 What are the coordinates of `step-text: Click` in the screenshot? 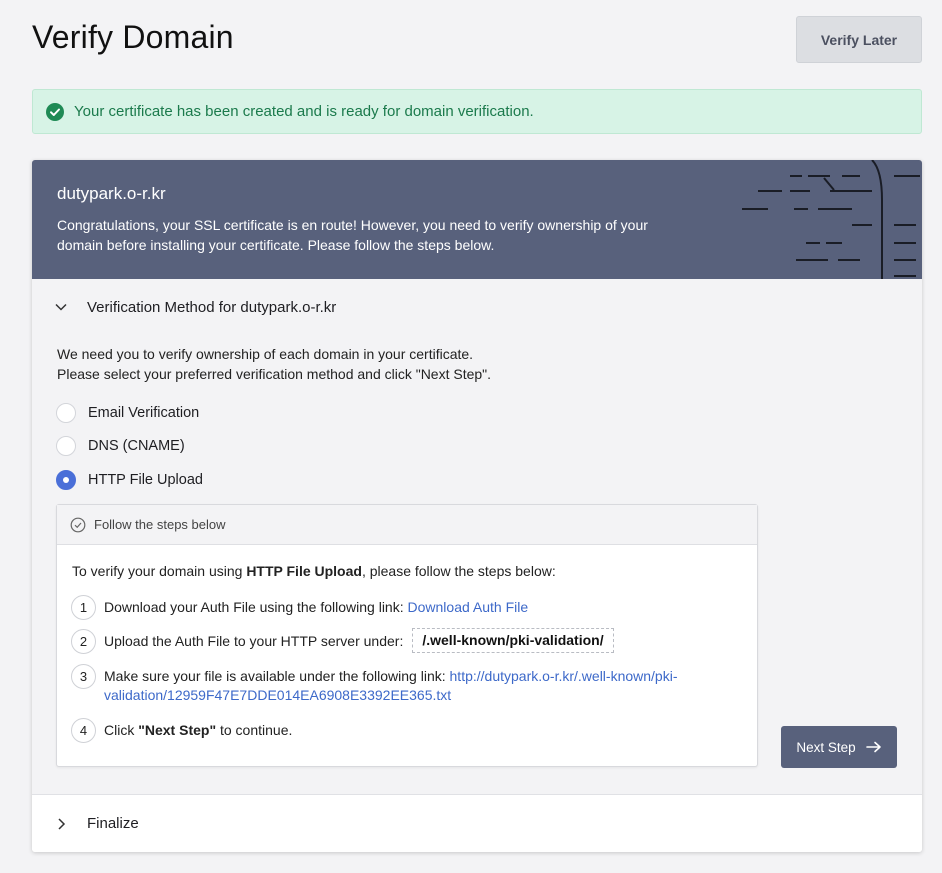 It's located at (121, 730).